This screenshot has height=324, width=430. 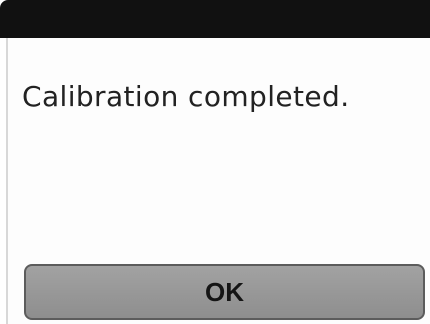 What do you see at coordinates (186, 96) in the screenshot?
I see `calibration-message: Calibration completed.` at bounding box center [186, 96].